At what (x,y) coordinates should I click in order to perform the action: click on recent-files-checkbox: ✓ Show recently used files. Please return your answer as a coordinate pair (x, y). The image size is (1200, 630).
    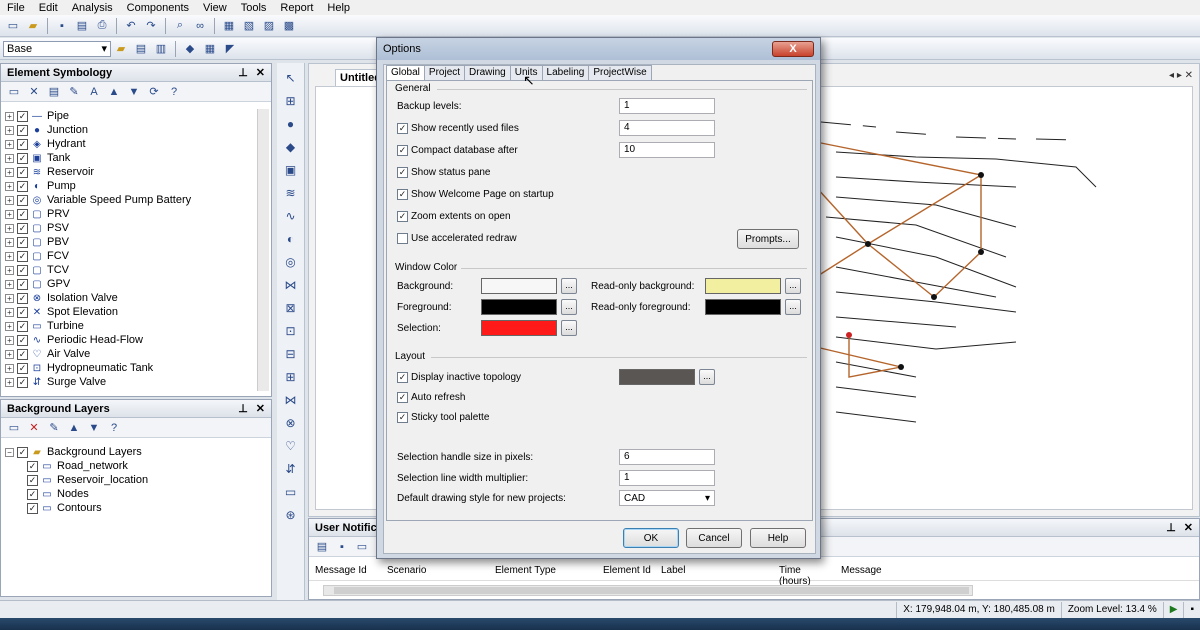
    Looking at the image, I should click on (458, 128).